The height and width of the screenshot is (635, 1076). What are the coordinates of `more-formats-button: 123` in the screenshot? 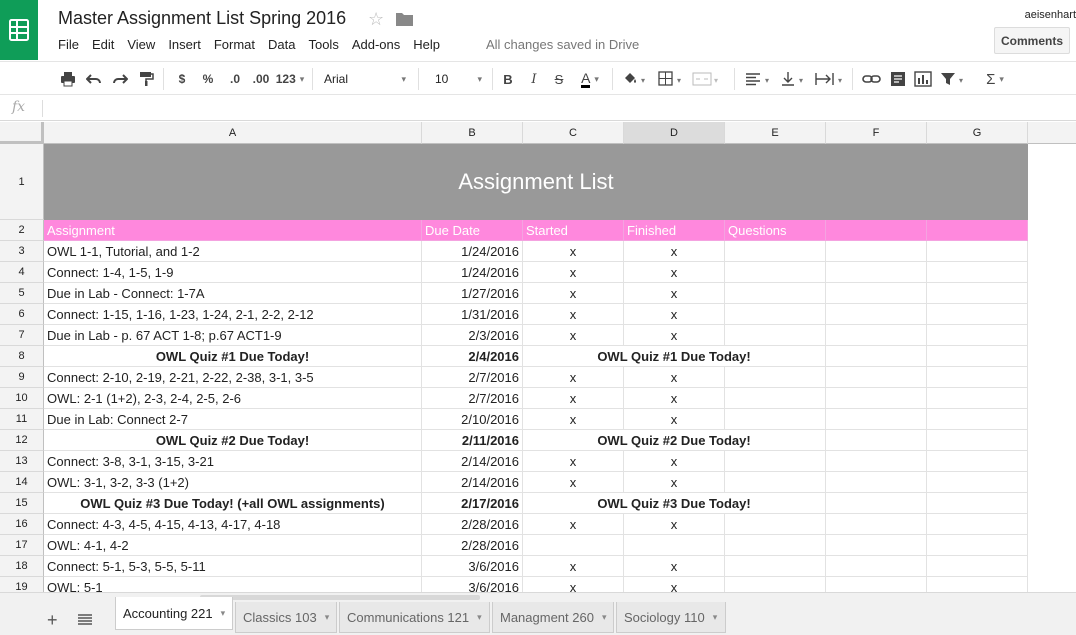 It's located at (290, 79).